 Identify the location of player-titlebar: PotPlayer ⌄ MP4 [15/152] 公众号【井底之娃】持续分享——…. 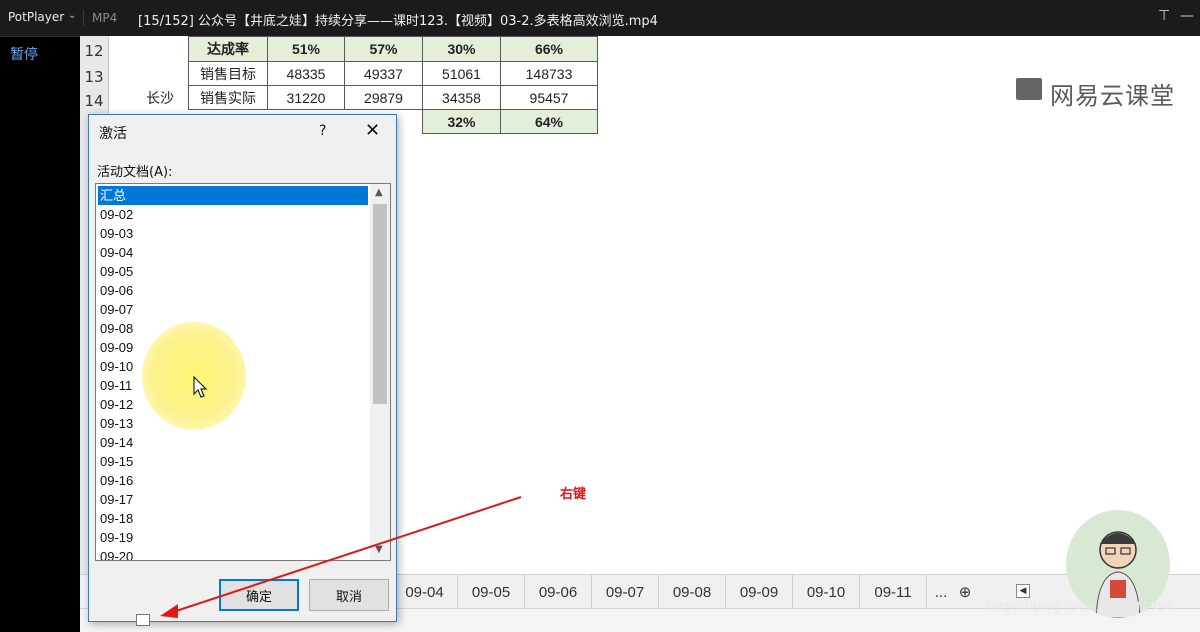
(600, 18).